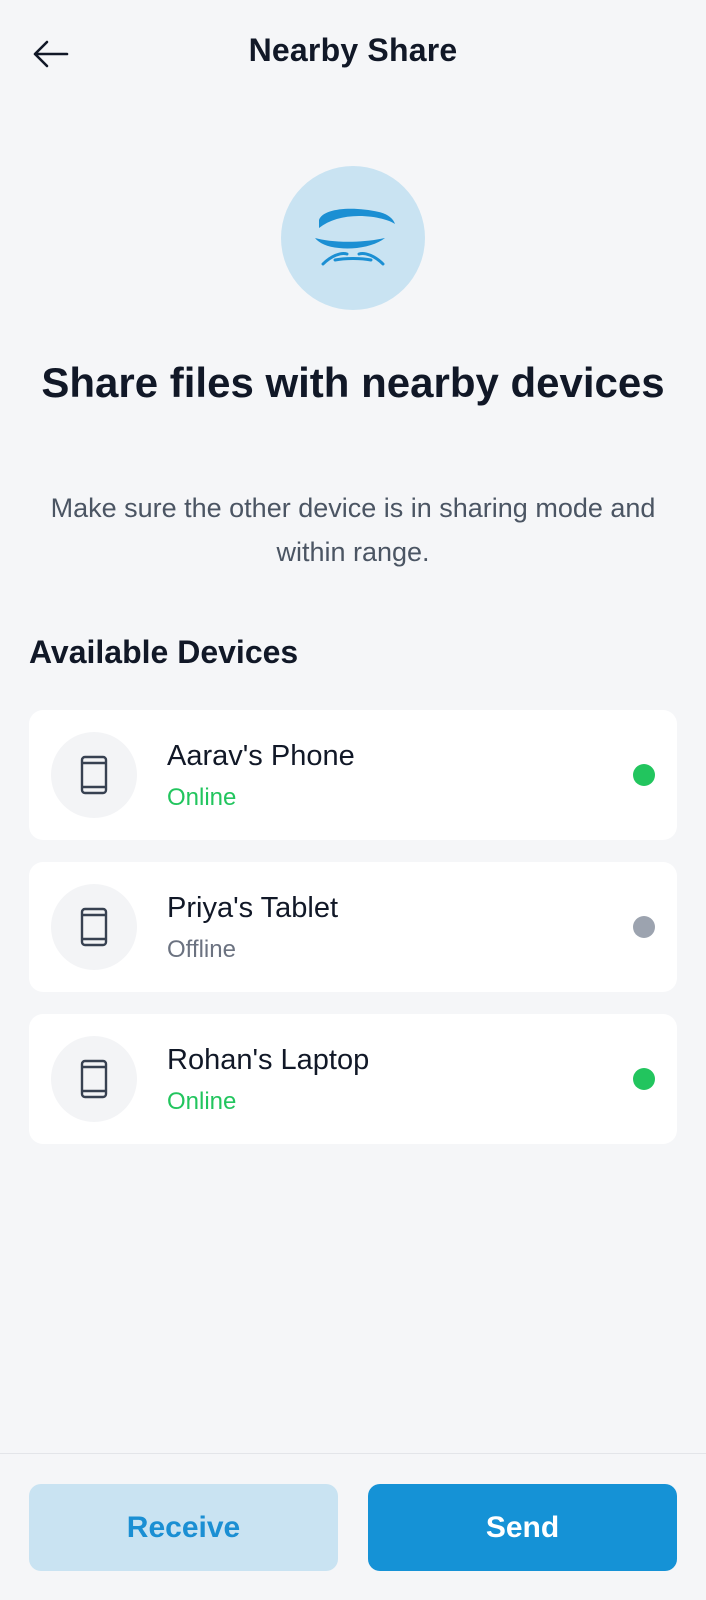 This screenshot has width=706, height=1600. I want to click on header: Nearby Share, so click(353, 54).